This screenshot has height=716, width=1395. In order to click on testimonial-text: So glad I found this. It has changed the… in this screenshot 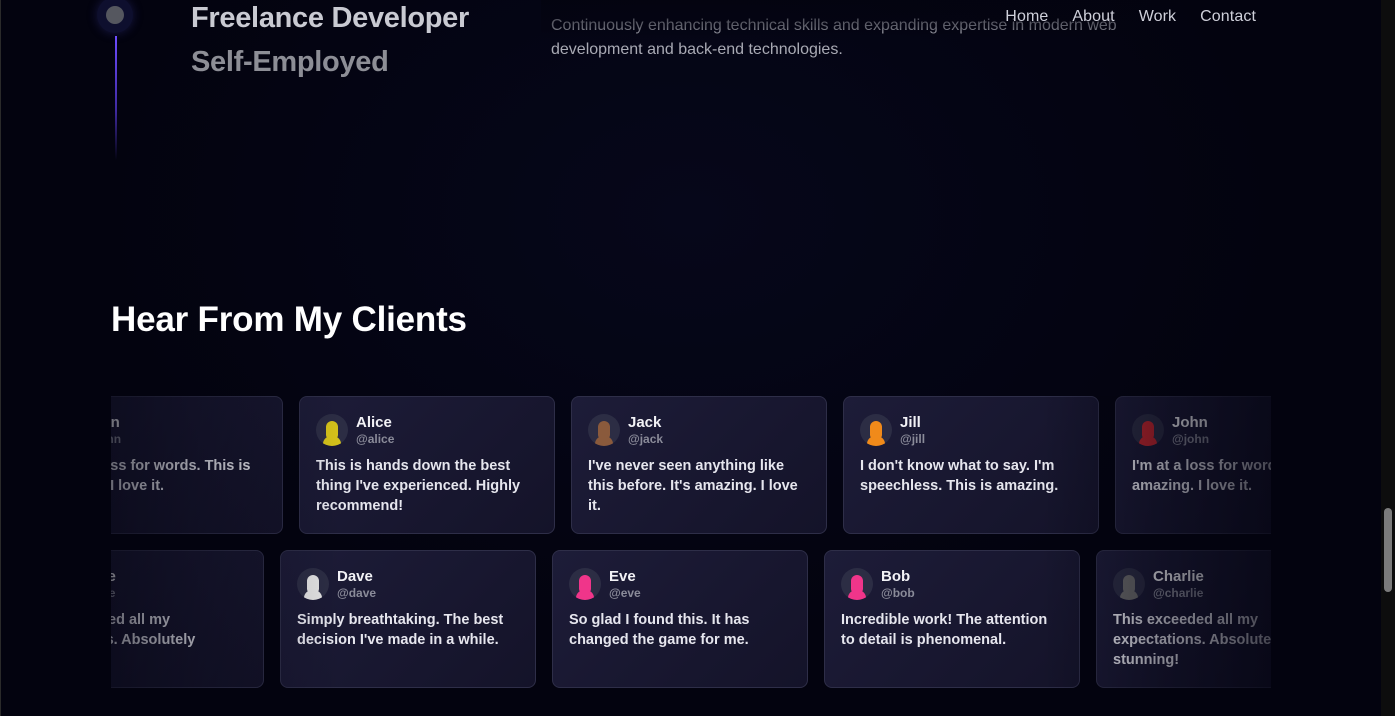, I will do `click(659, 630)`.